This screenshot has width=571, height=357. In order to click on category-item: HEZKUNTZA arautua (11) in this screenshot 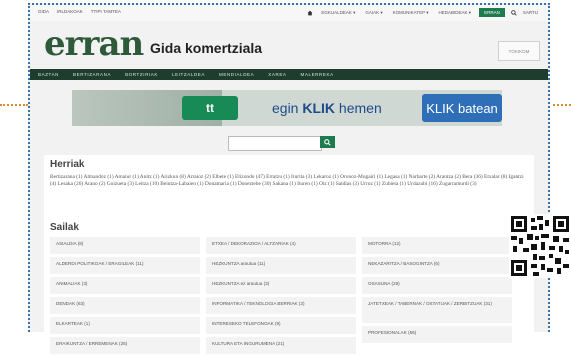, I will do `click(281, 265)`.